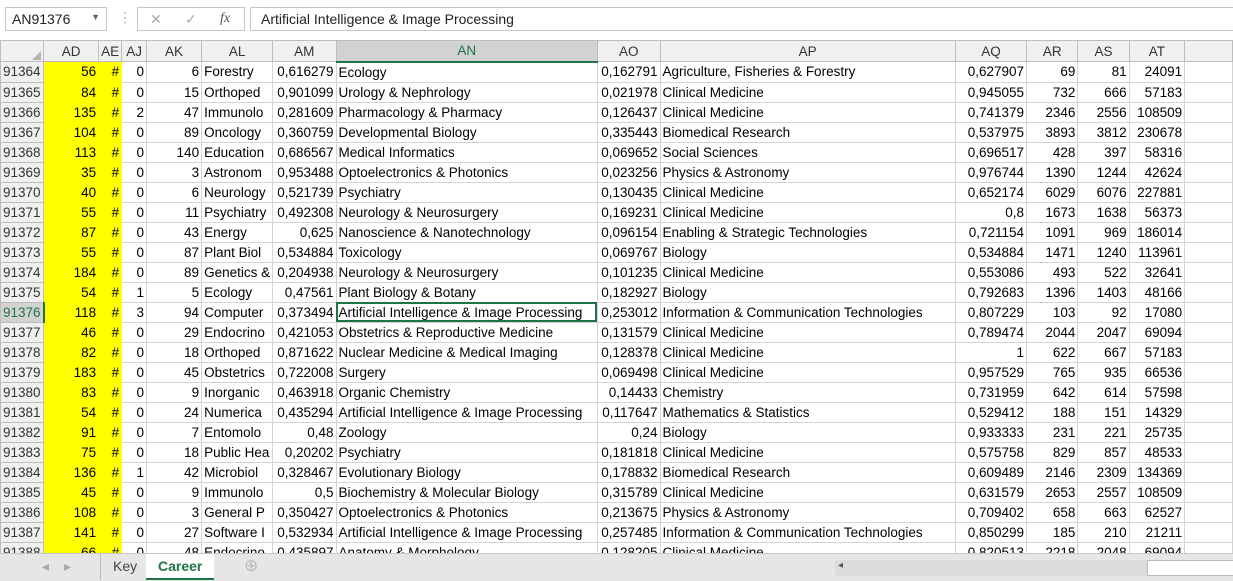 This screenshot has height=581, width=1233. Describe the element at coordinates (71, 512) in the screenshot. I see `cell-ad: 108` at that location.